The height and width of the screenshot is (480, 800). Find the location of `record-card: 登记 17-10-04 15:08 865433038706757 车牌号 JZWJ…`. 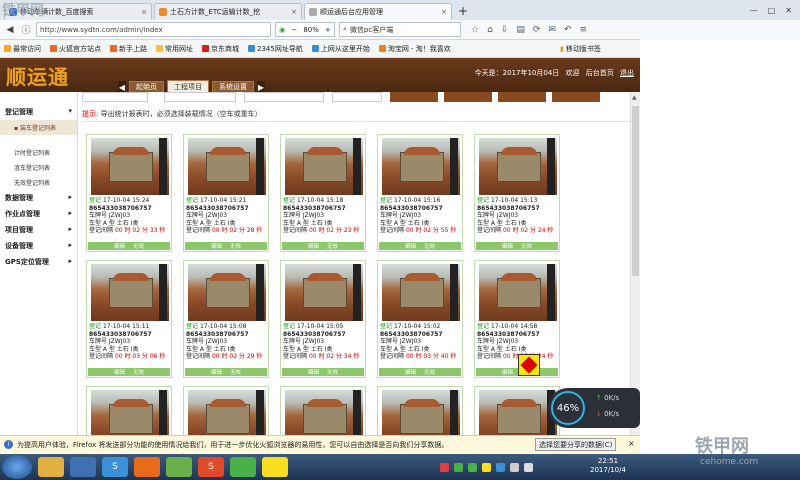

record-card: 登记 17-10-04 15:08 865433038706757 车牌号 JZWJ… is located at coordinates (226, 319).